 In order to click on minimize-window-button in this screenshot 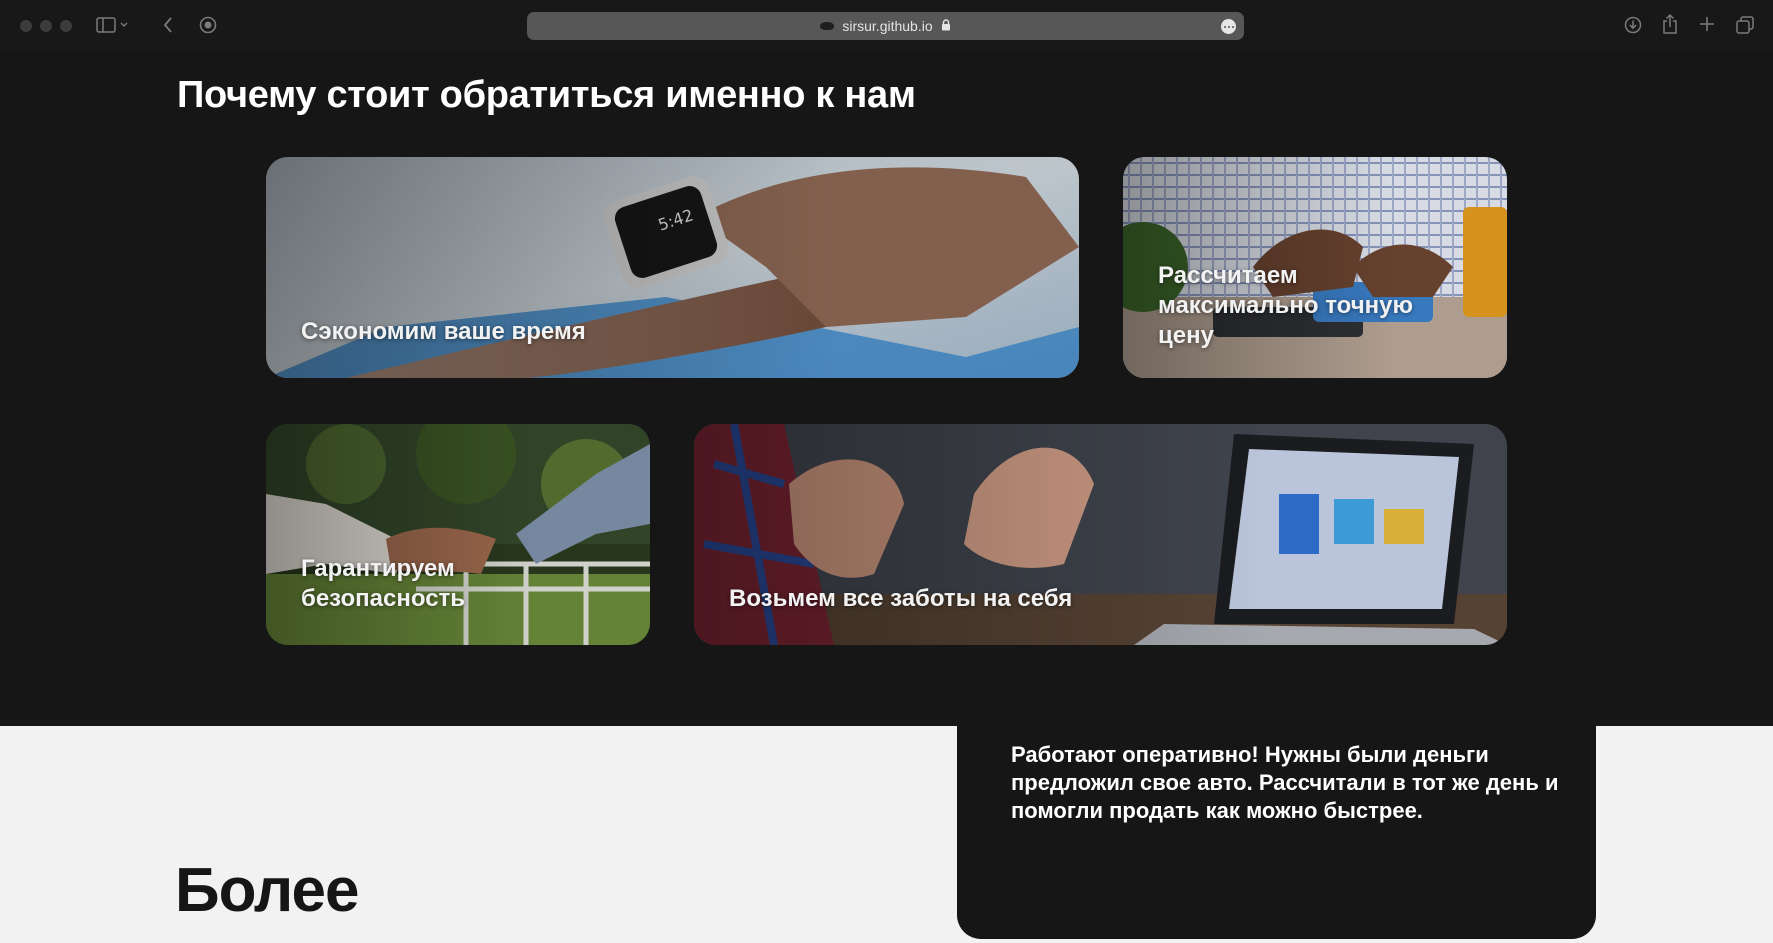, I will do `click(46, 26)`.